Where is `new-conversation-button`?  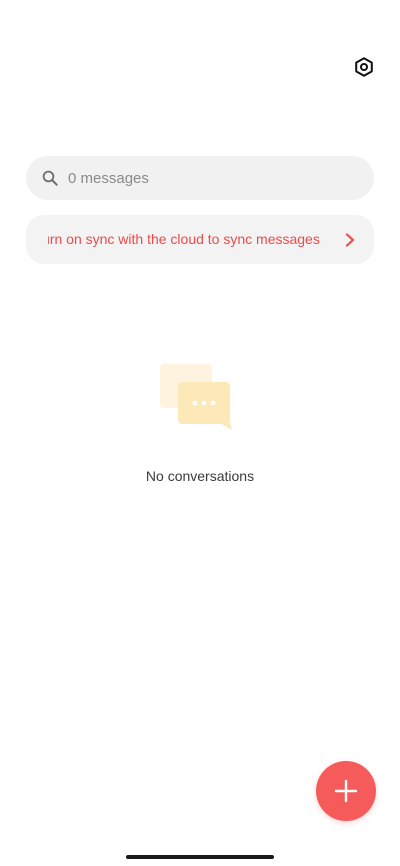 new-conversation-button is located at coordinates (346, 791).